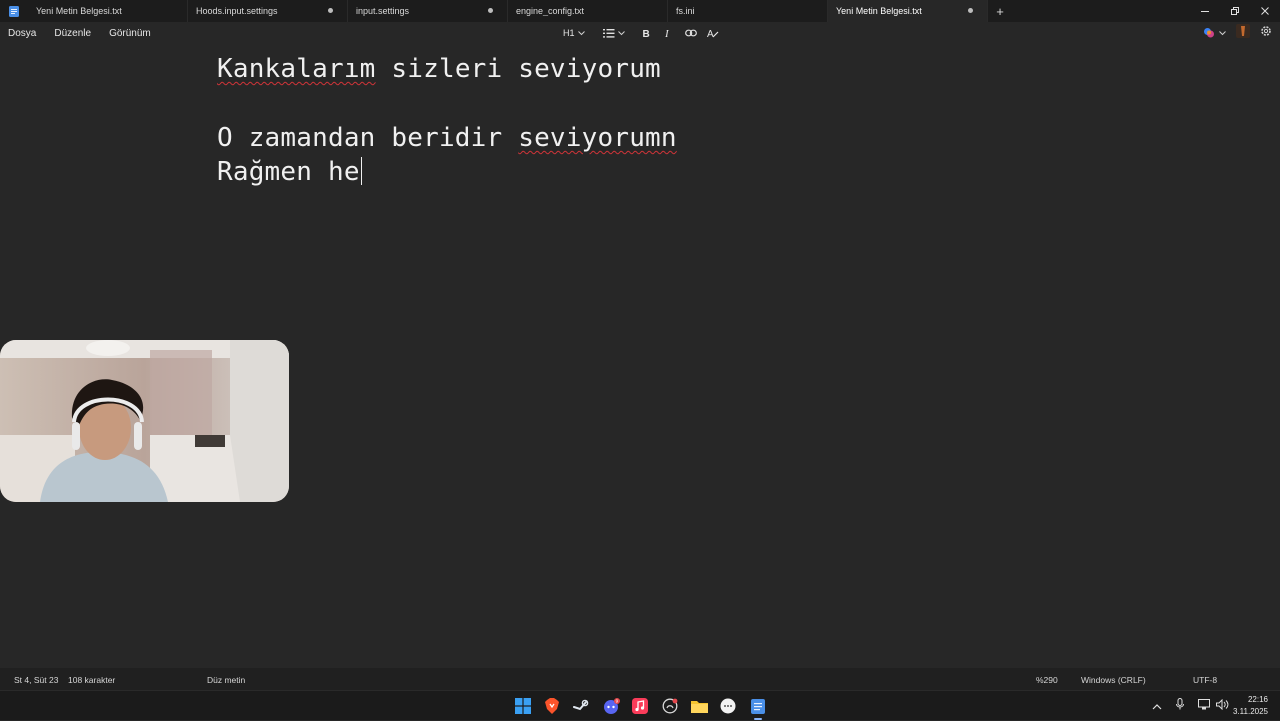  What do you see at coordinates (1209, 33) in the screenshot?
I see `copilot-icon` at bounding box center [1209, 33].